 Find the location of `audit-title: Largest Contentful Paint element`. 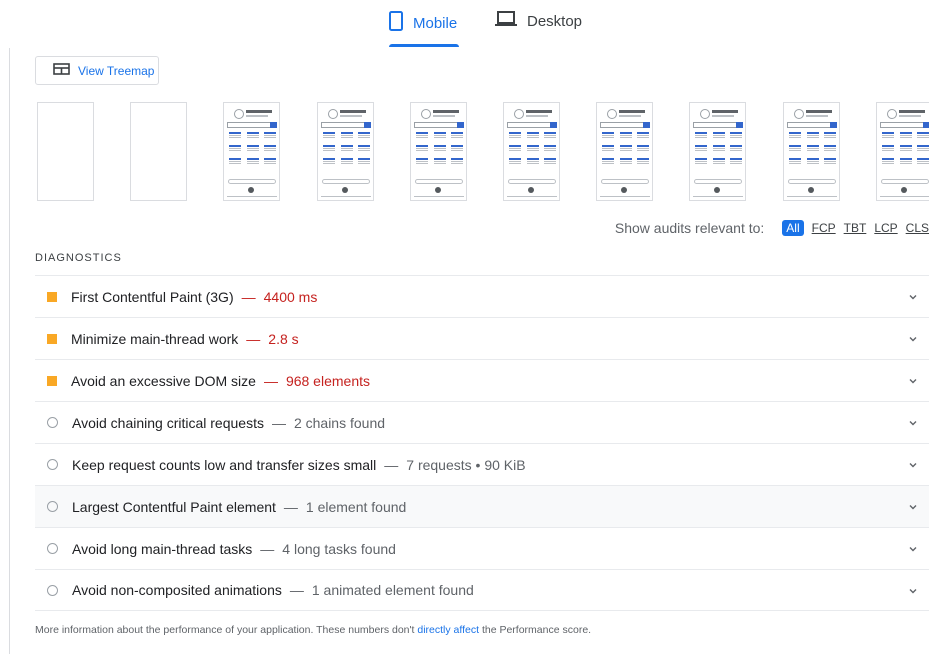

audit-title: Largest Contentful Paint element is located at coordinates (174, 506).